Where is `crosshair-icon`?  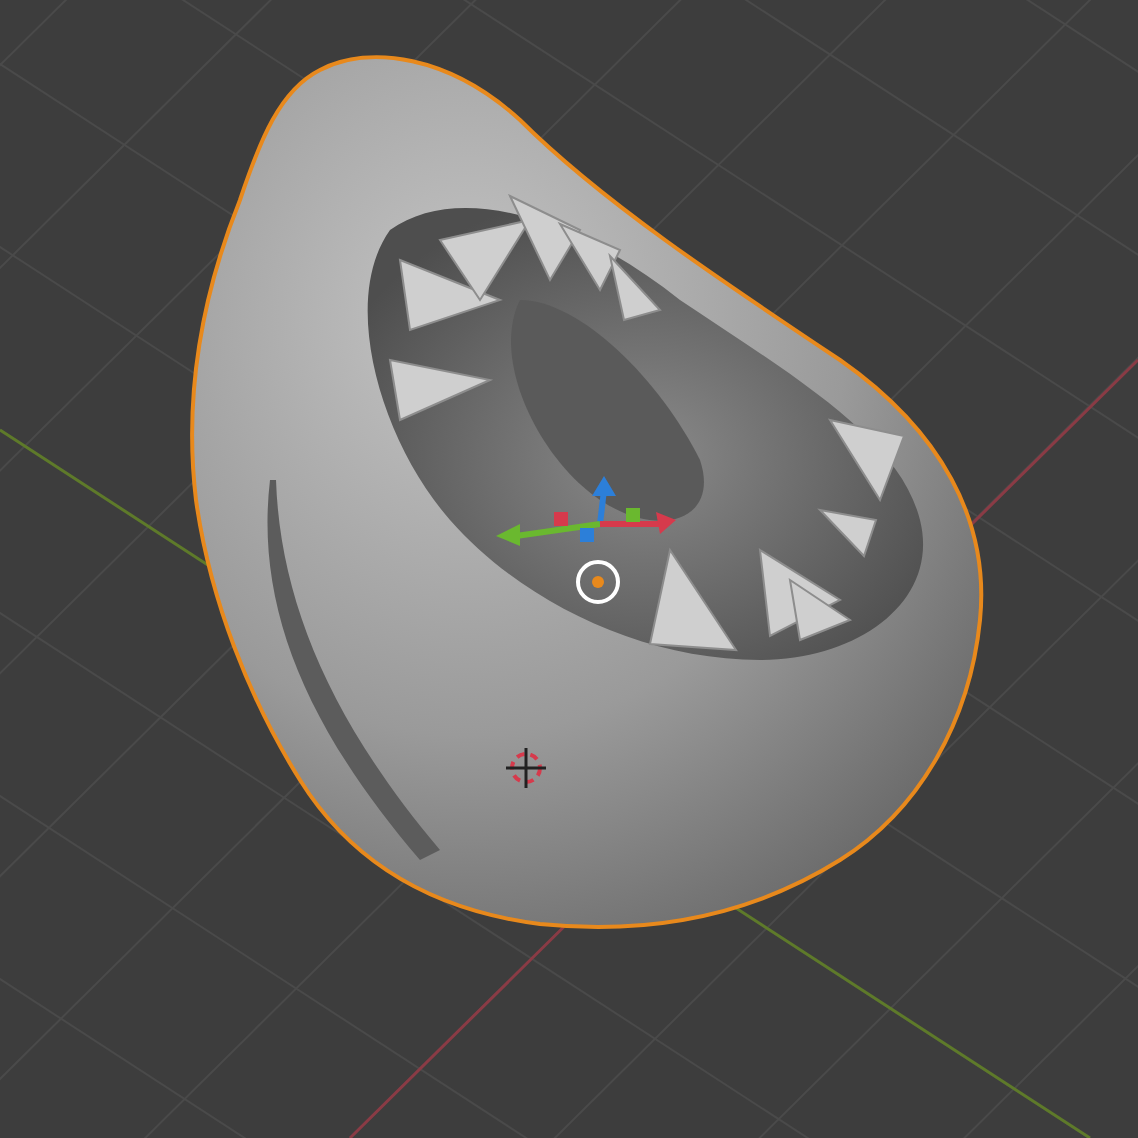 crosshair-icon is located at coordinates (526, 768).